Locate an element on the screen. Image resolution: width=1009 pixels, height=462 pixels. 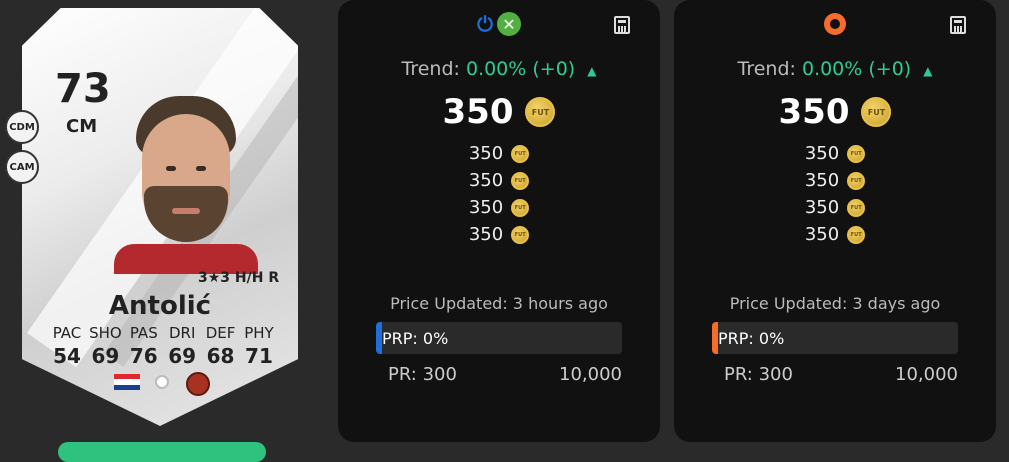
stat-labels: PAC SHO PAS DRI DEF PHY is located at coordinates (163, 333).